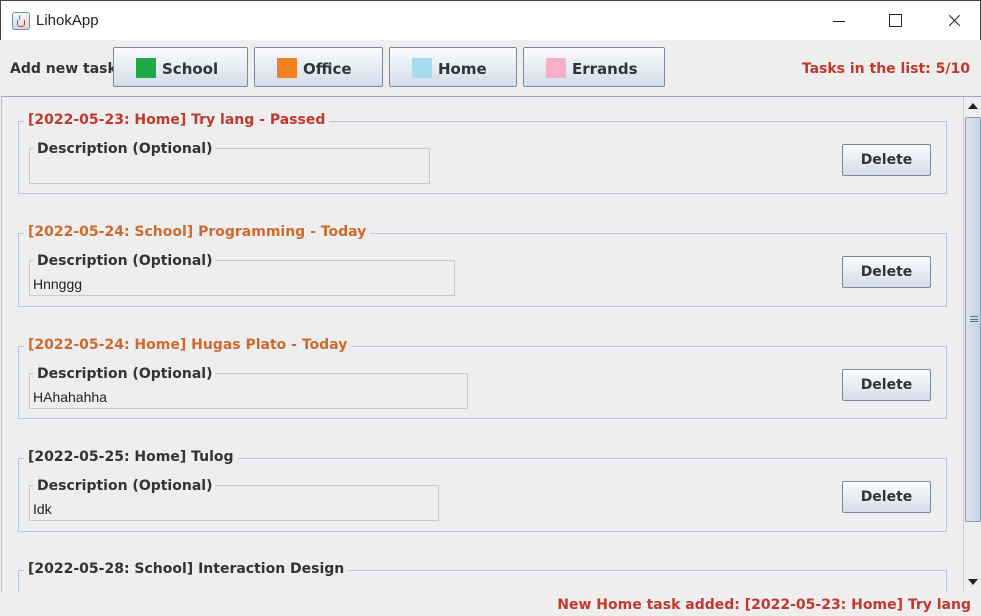 Image resolution: width=981 pixels, height=616 pixels. Describe the element at coordinates (177, 120) in the screenshot. I see `task-title: [2022-05-23: Home] Try lang - Passed` at that location.